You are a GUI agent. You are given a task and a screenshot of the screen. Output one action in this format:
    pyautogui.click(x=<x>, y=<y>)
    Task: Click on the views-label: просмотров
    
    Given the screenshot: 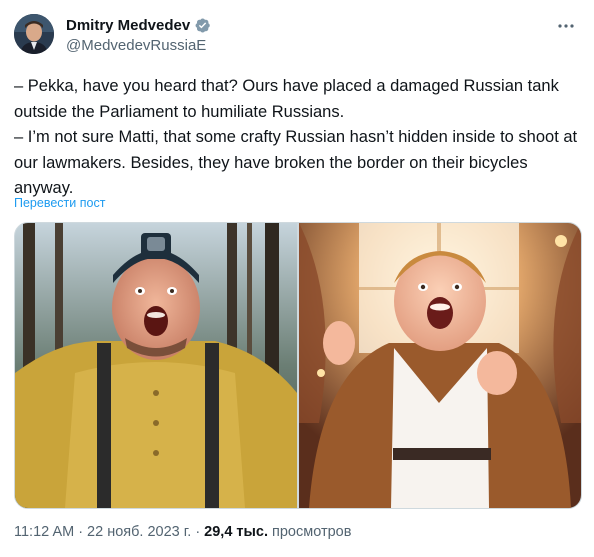 What is the action you would take?
    pyautogui.click(x=312, y=532)
    